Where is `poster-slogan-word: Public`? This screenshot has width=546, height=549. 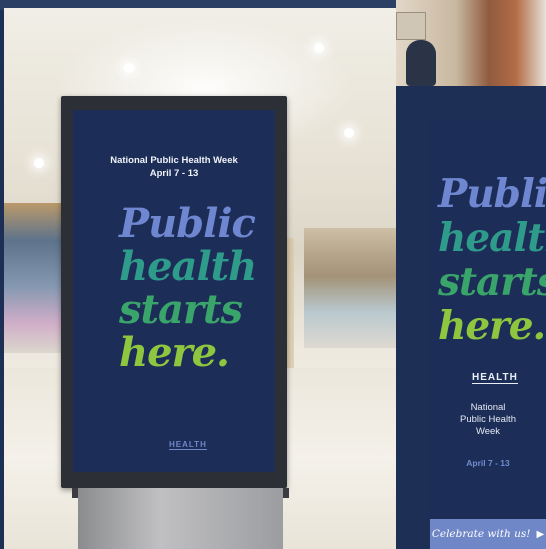
poster-slogan-word: Public is located at coordinates (187, 223).